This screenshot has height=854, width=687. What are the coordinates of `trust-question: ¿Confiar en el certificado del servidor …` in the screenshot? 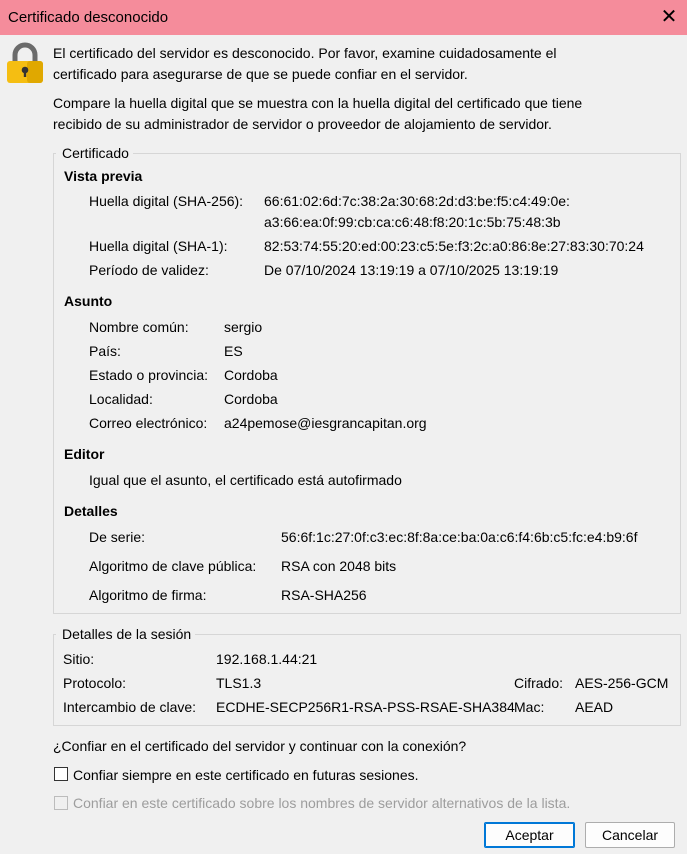 It's located at (260, 746).